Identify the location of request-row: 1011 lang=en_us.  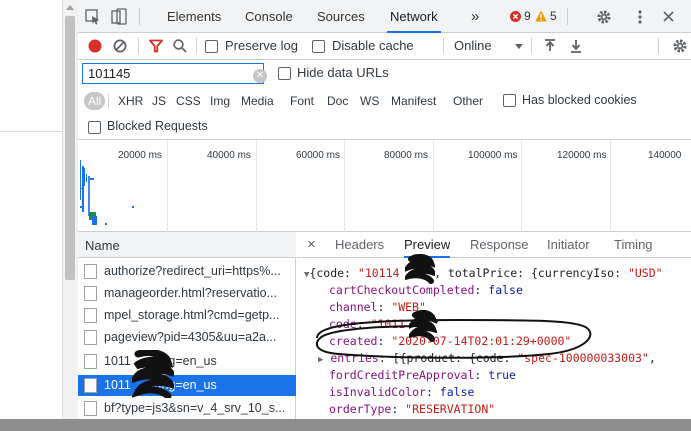
(187, 361).